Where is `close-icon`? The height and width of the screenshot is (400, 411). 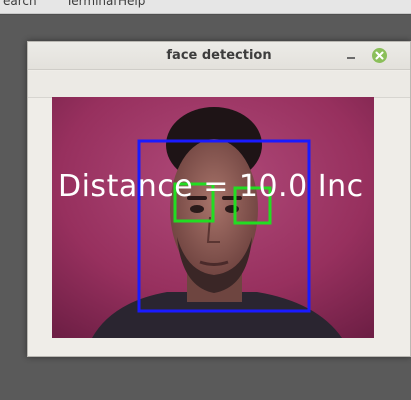 close-icon is located at coordinates (379, 55).